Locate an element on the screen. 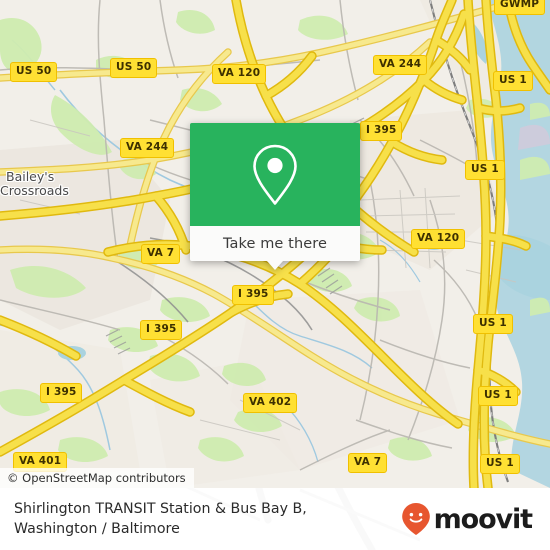 The image size is (550, 550). road-shield-i-395-lower: I 395 is located at coordinates (61, 393).